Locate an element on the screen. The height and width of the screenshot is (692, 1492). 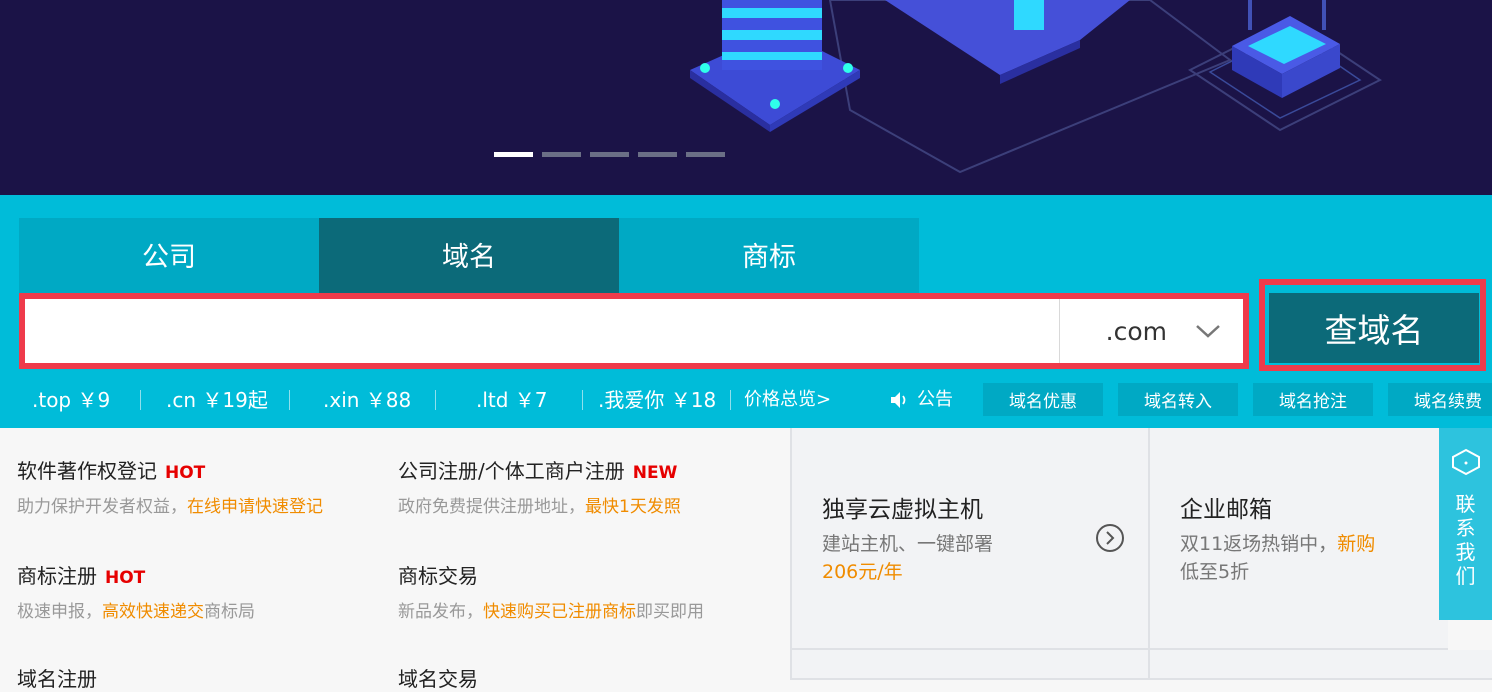
service-desc-tail: 商标局 is located at coordinates (229, 612).